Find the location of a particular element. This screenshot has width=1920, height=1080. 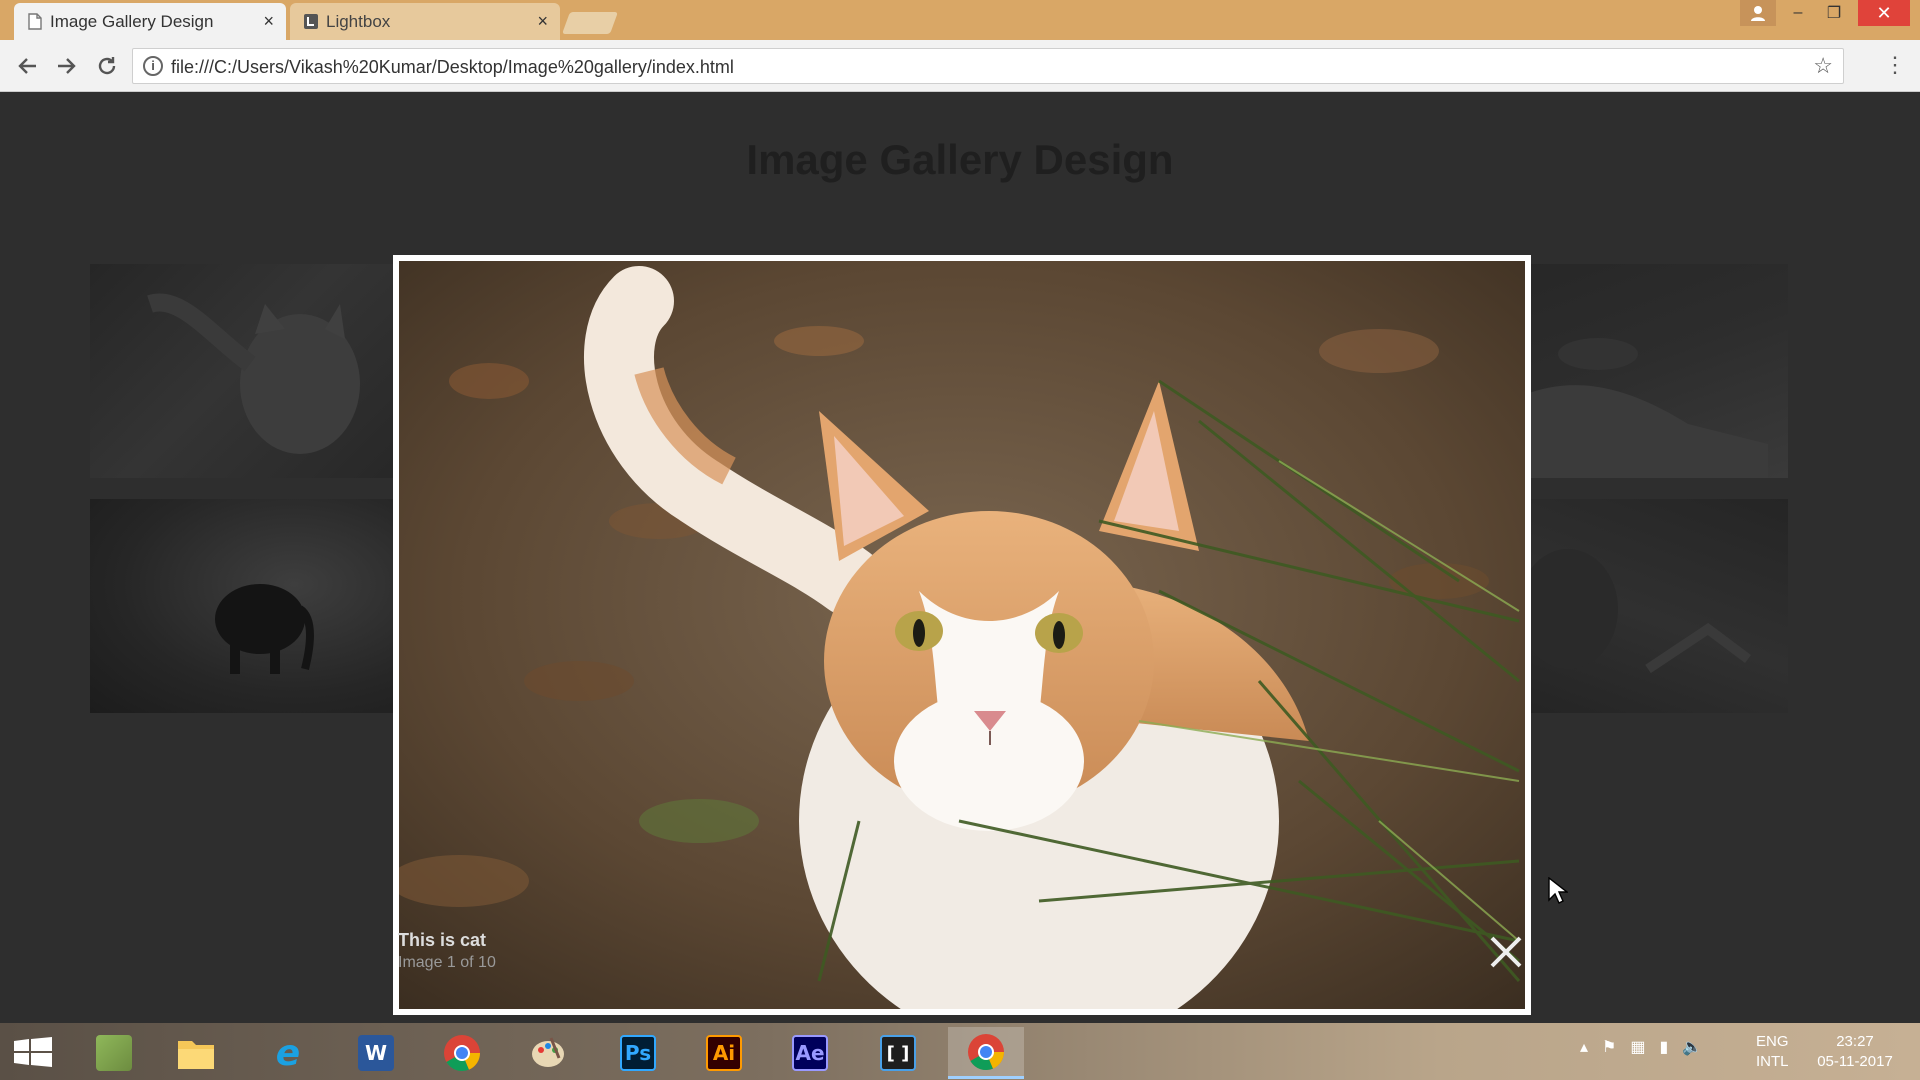

lightbox-caption: This is cat Image 1 of 10 is located at coordinates (447, 951).